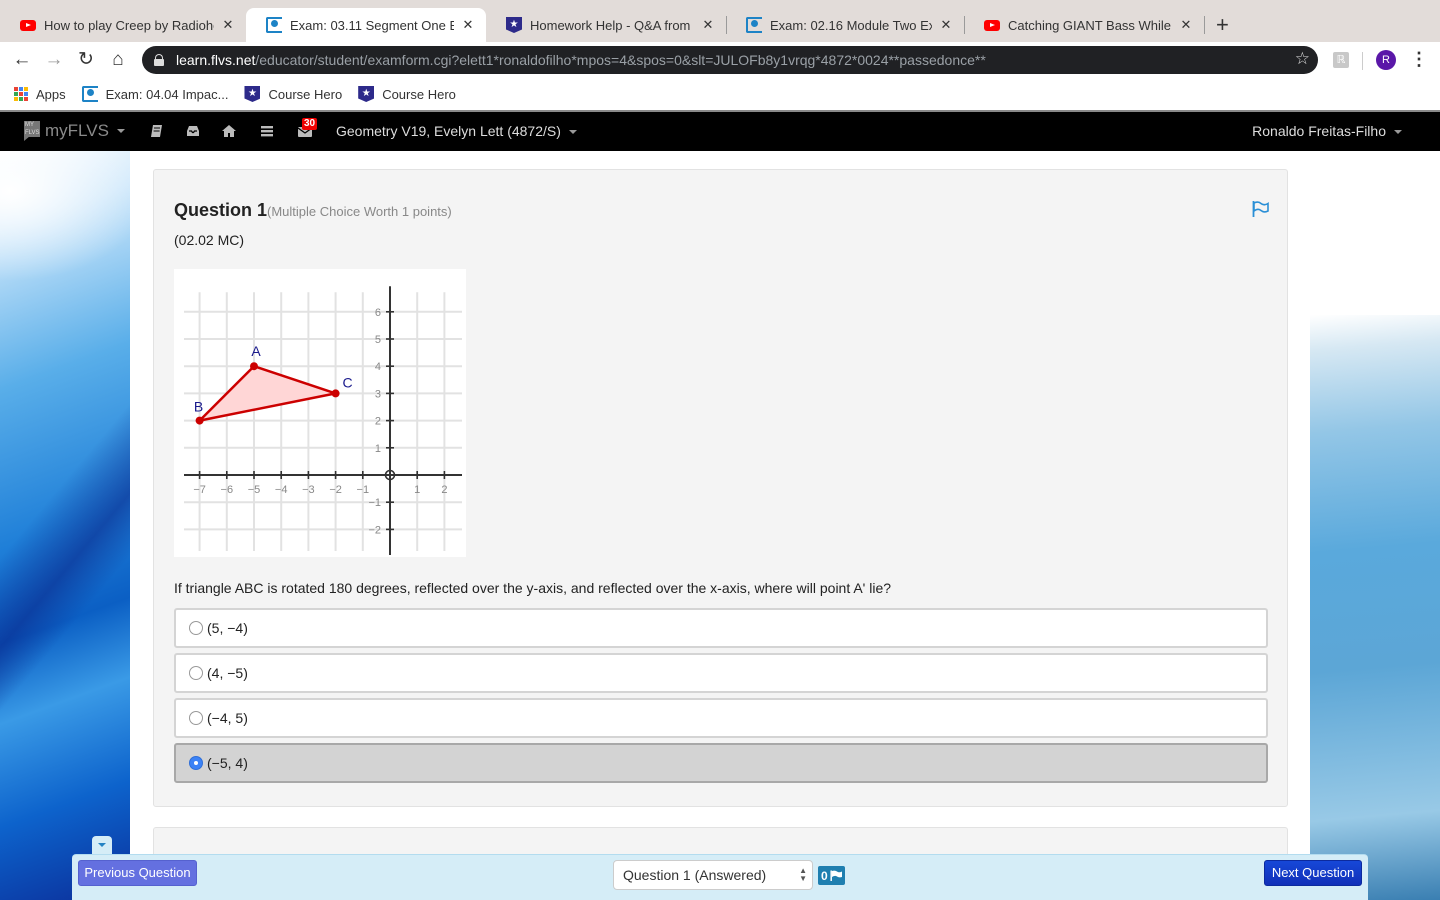 This screenshot has height=900, width=1440. Describe the element at coordinates (378, 313) in the screenshot. I see `y-tick-label: 6` at that location.